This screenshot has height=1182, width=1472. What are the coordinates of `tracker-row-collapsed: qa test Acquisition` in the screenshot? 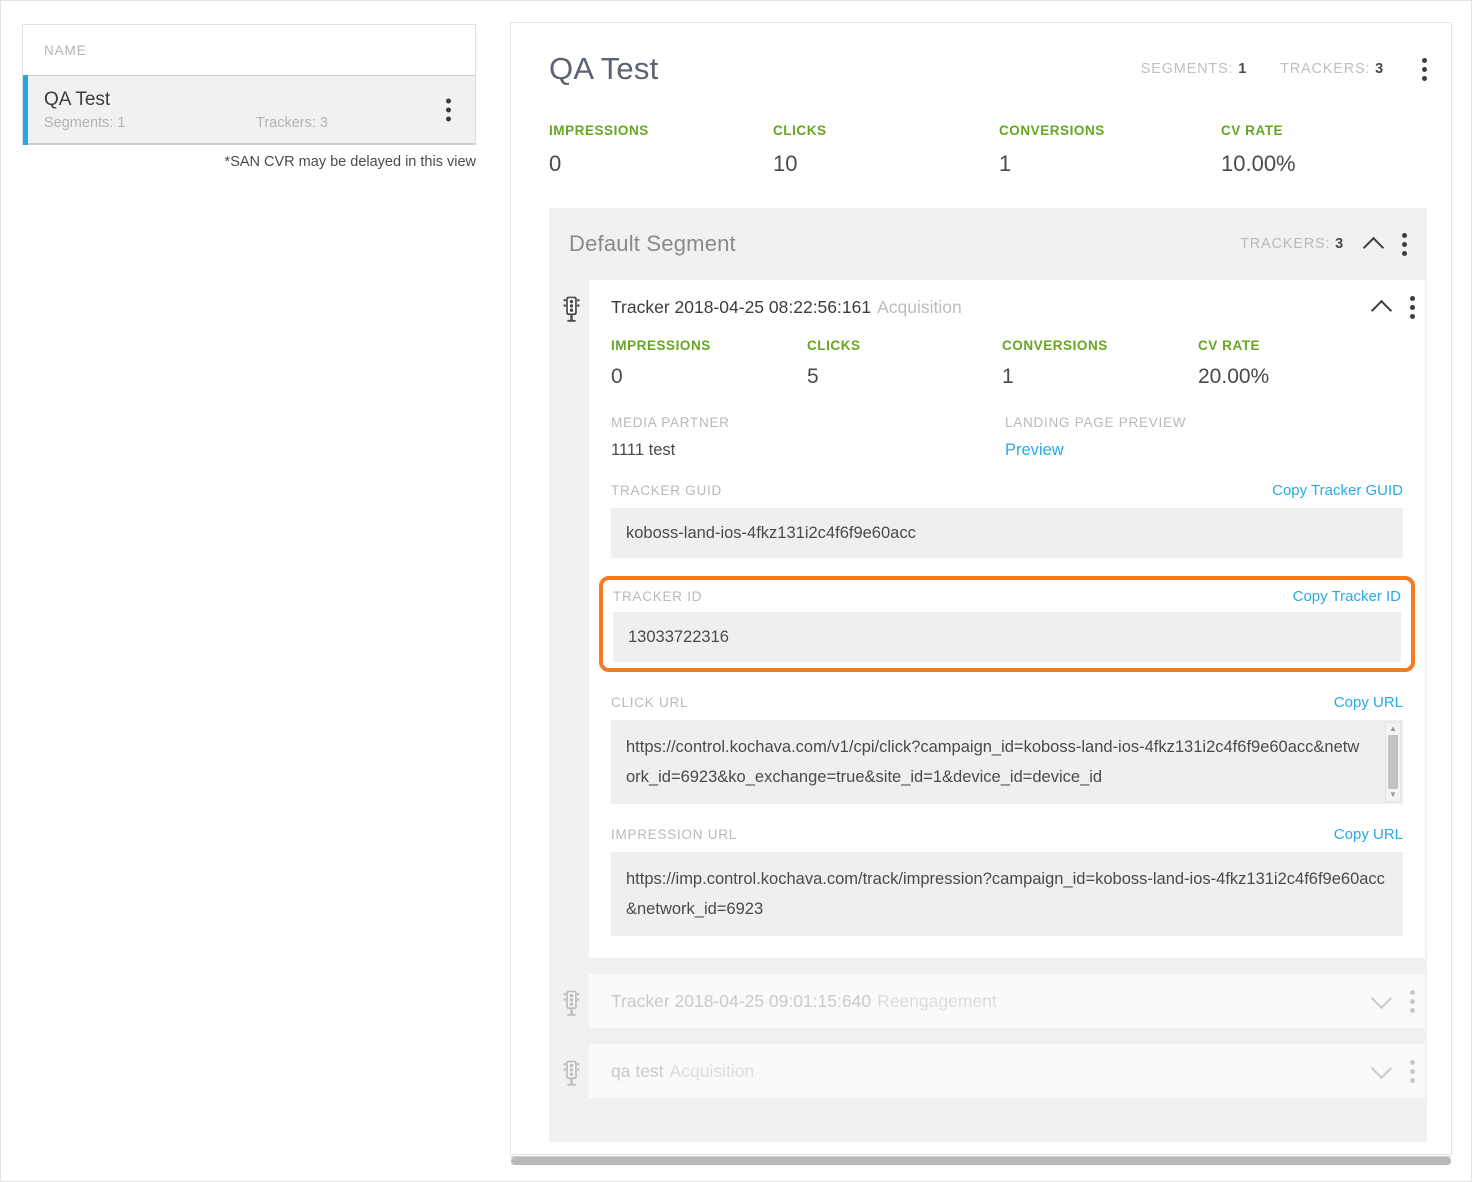 It's located at (988, 1071).